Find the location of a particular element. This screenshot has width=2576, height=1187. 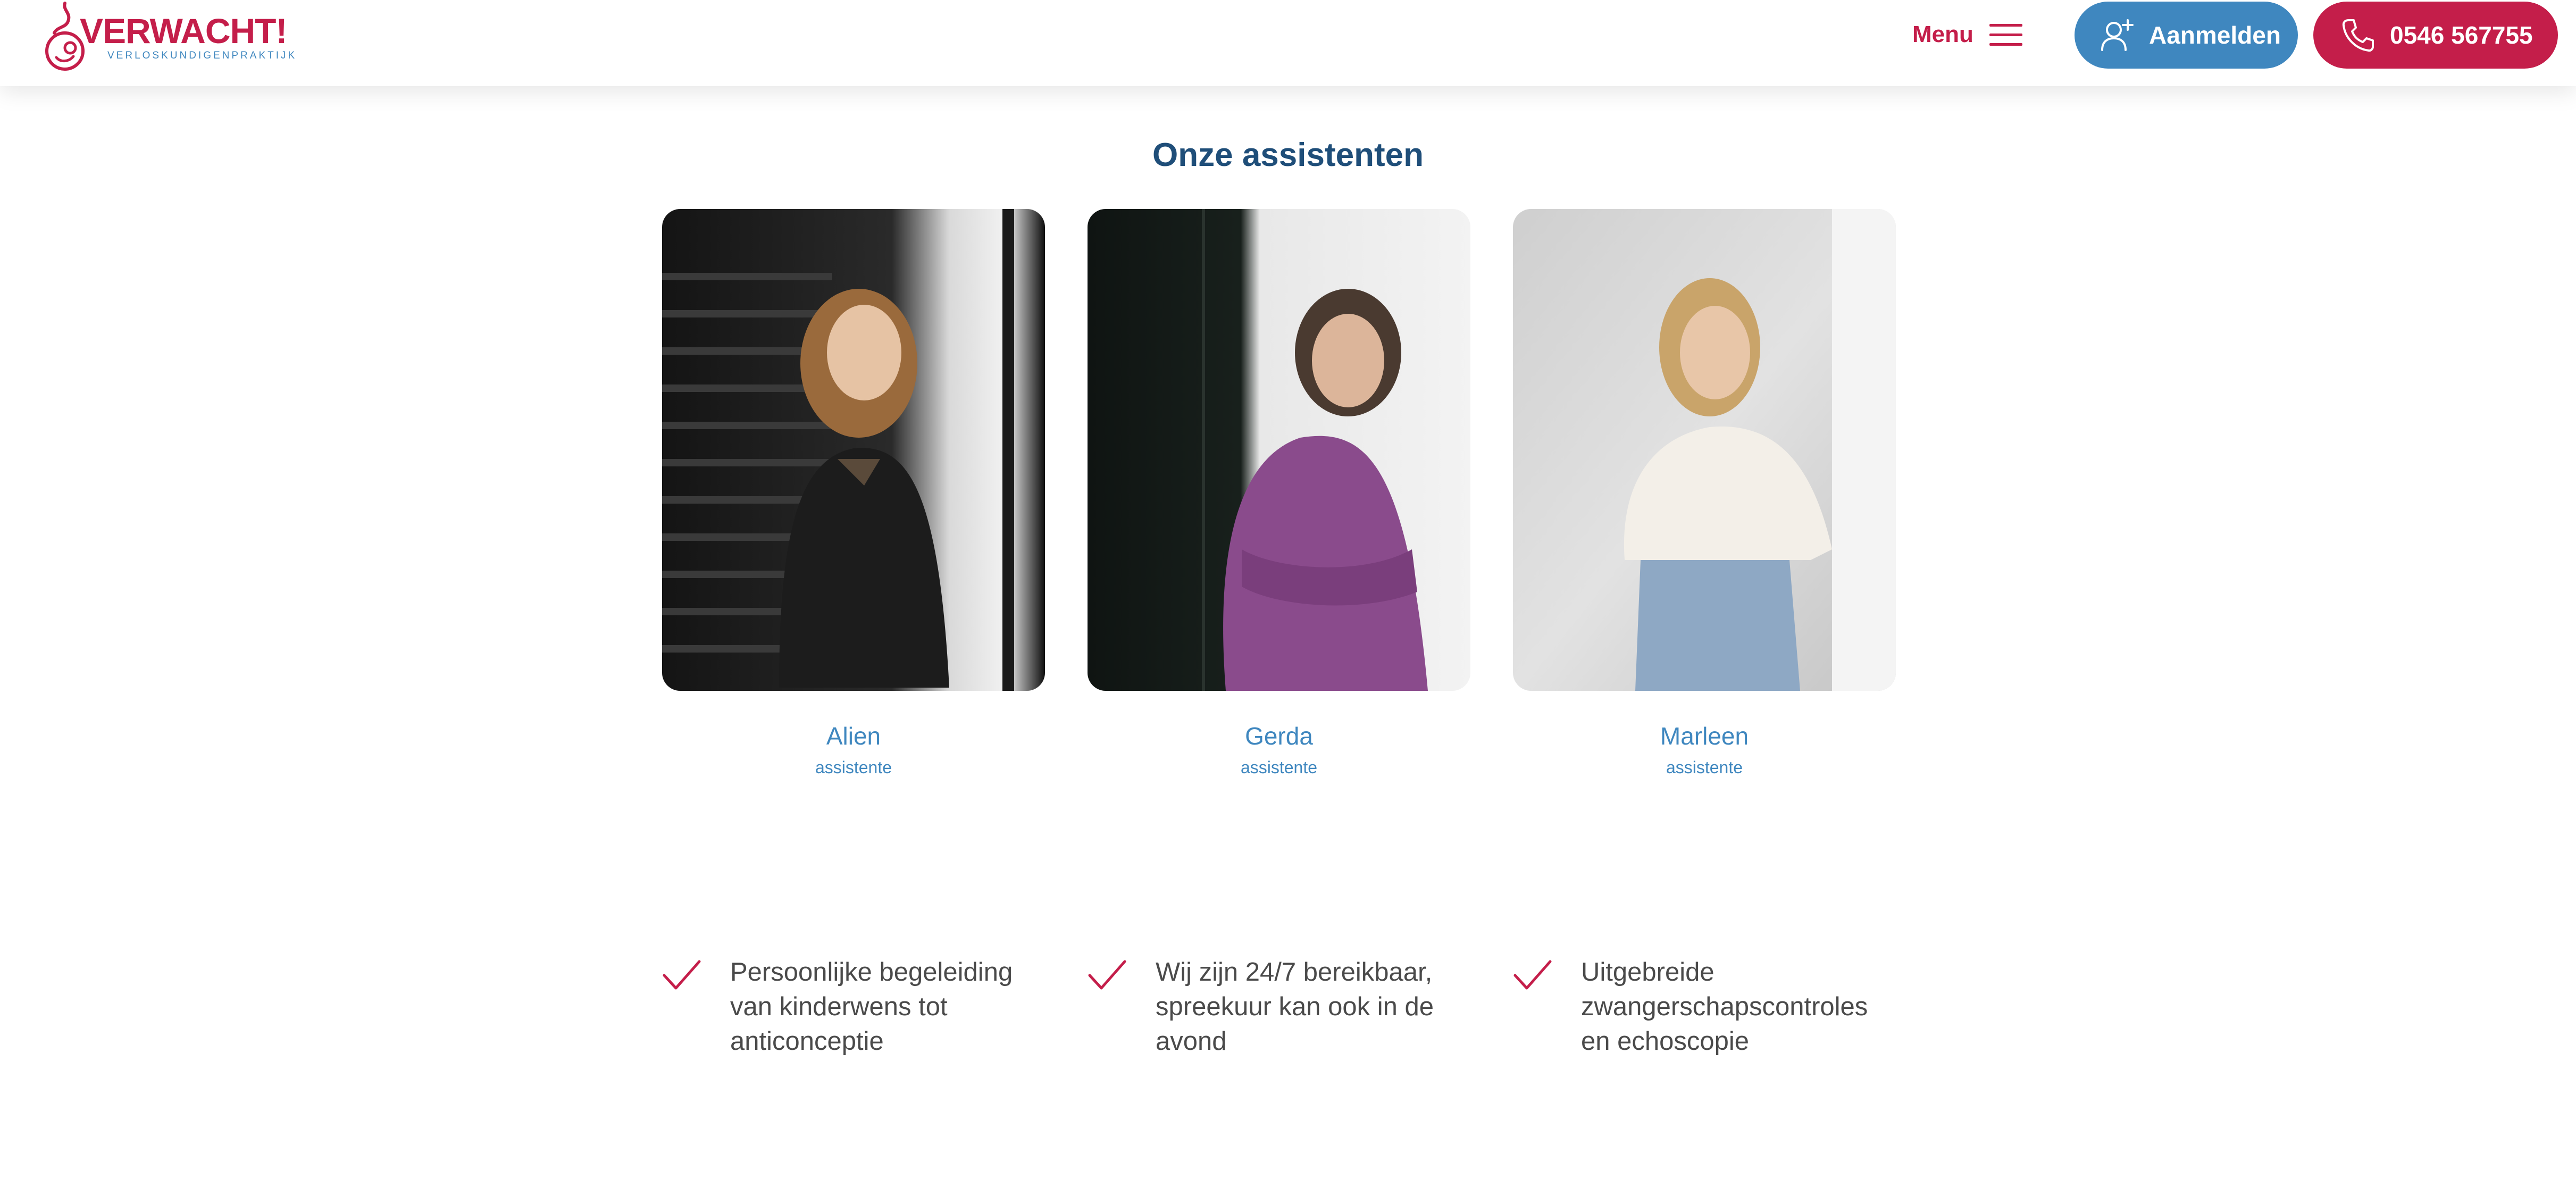

register-button: Aanmelden is located at coordinates (2186, 35).